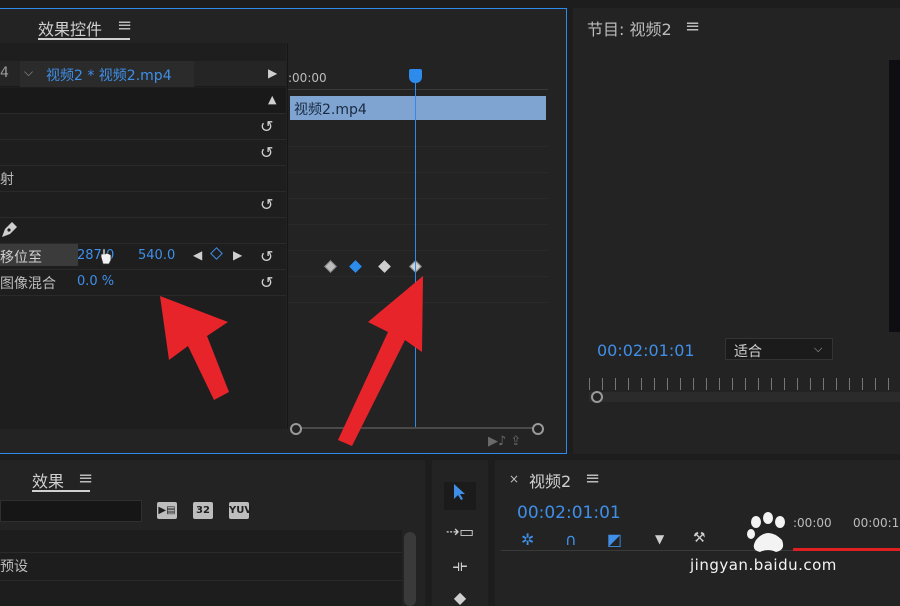 The image size is (900, 606). I want to click on position-y-value: 540.0, so click(156, 255).